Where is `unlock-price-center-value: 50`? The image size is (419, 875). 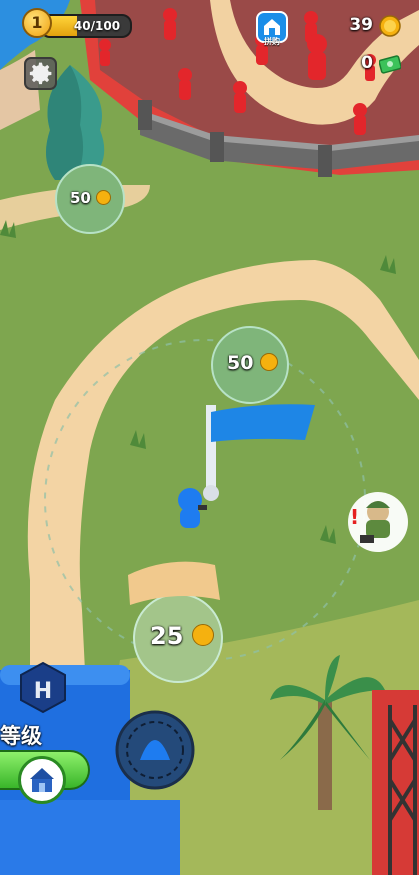
unlock-price-center-value: 50 is located at coordinates (240, 363).